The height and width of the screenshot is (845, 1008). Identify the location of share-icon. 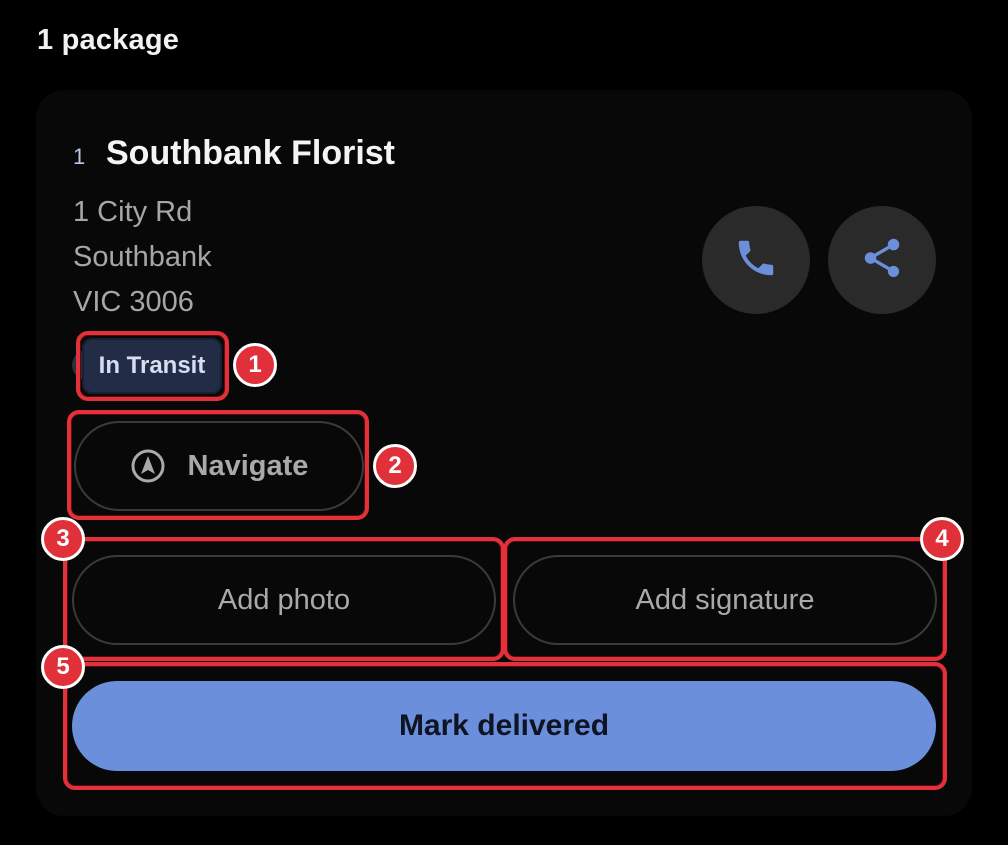
(882, 260).